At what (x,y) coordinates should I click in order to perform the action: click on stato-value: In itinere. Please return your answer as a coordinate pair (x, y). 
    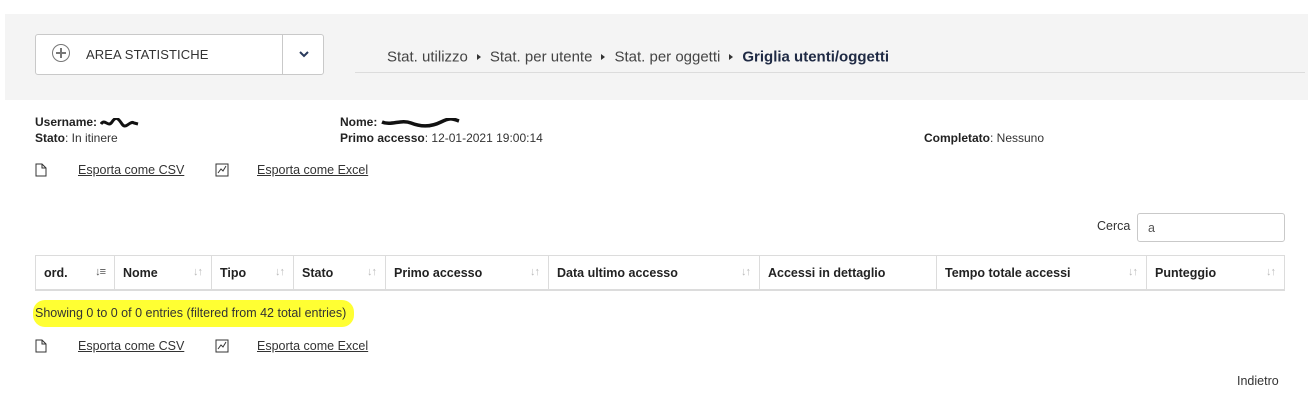
    Looking at the image, I should click on (94, 138).